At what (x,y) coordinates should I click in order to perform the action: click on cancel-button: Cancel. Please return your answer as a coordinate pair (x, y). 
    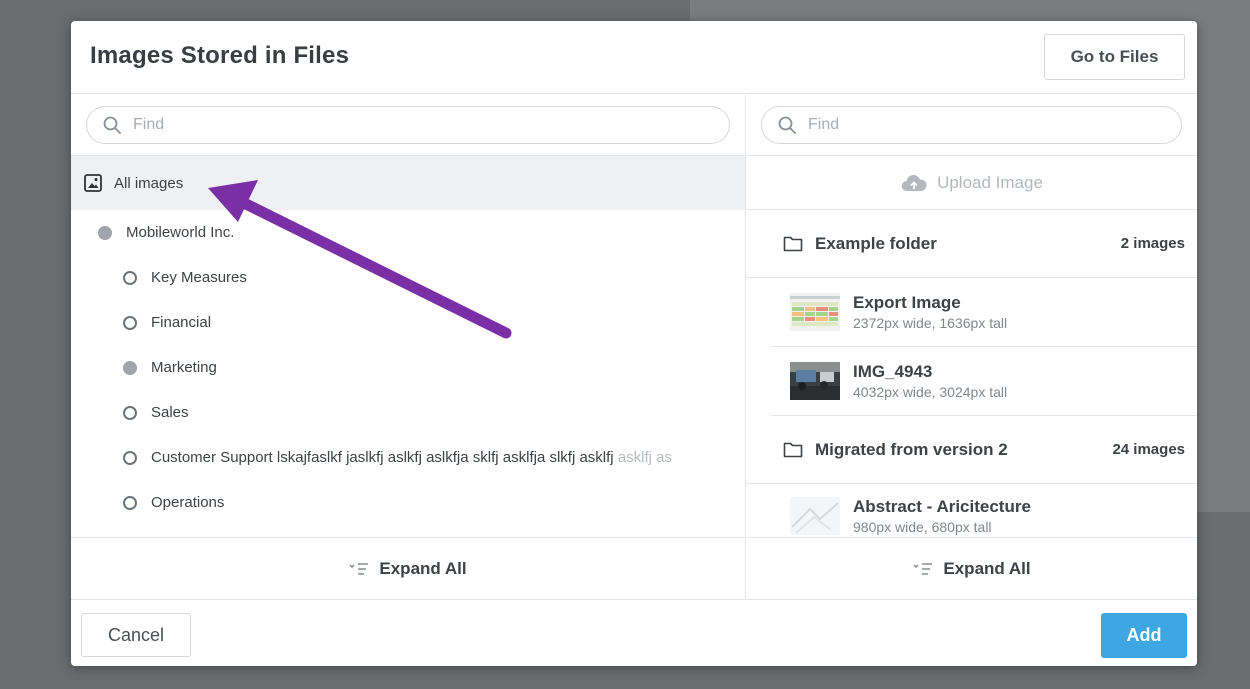
    Looking at the image, I should click on (136, 635).